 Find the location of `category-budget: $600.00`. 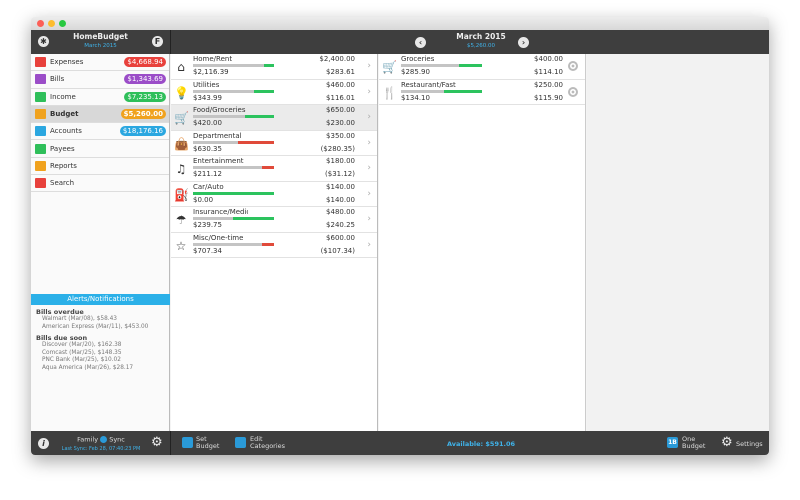

category-budget: $600.00 is located at coordinates (340, 237).